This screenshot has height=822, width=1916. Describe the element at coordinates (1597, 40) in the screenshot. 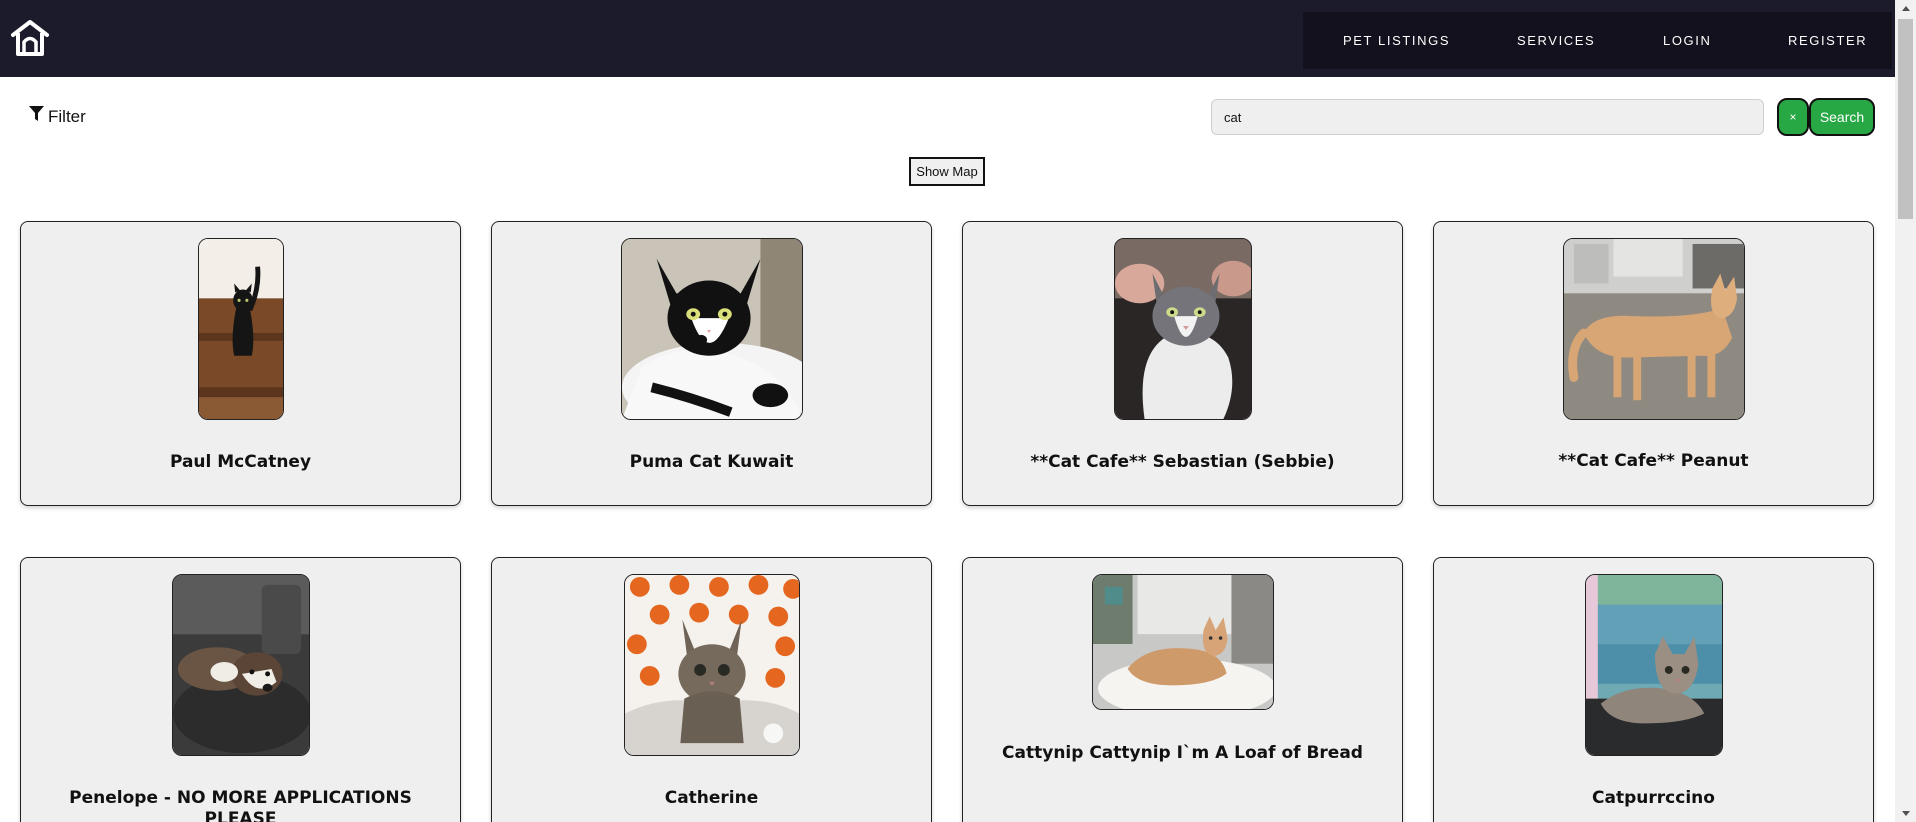

I see `main-nav: PET LISTINGS SERVICES LOGIN REGISTER` at that location.